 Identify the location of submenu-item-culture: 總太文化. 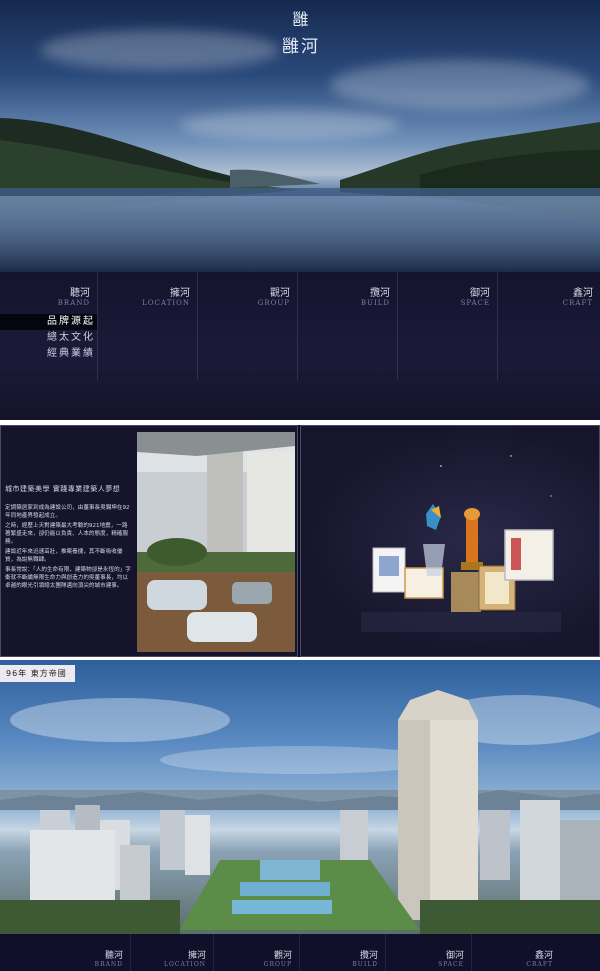
(48, 338).